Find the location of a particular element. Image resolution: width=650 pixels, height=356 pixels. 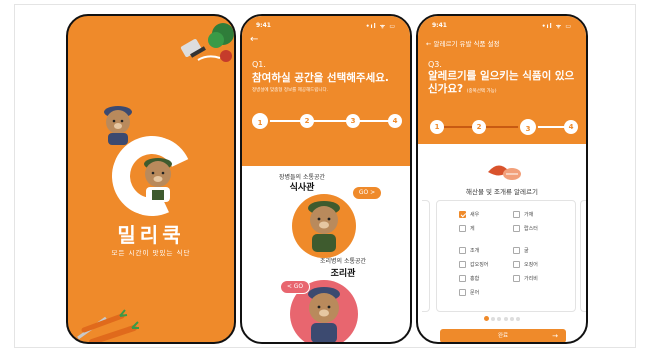

soldier-bear-center-illustration is located at coordinates (158, 180).